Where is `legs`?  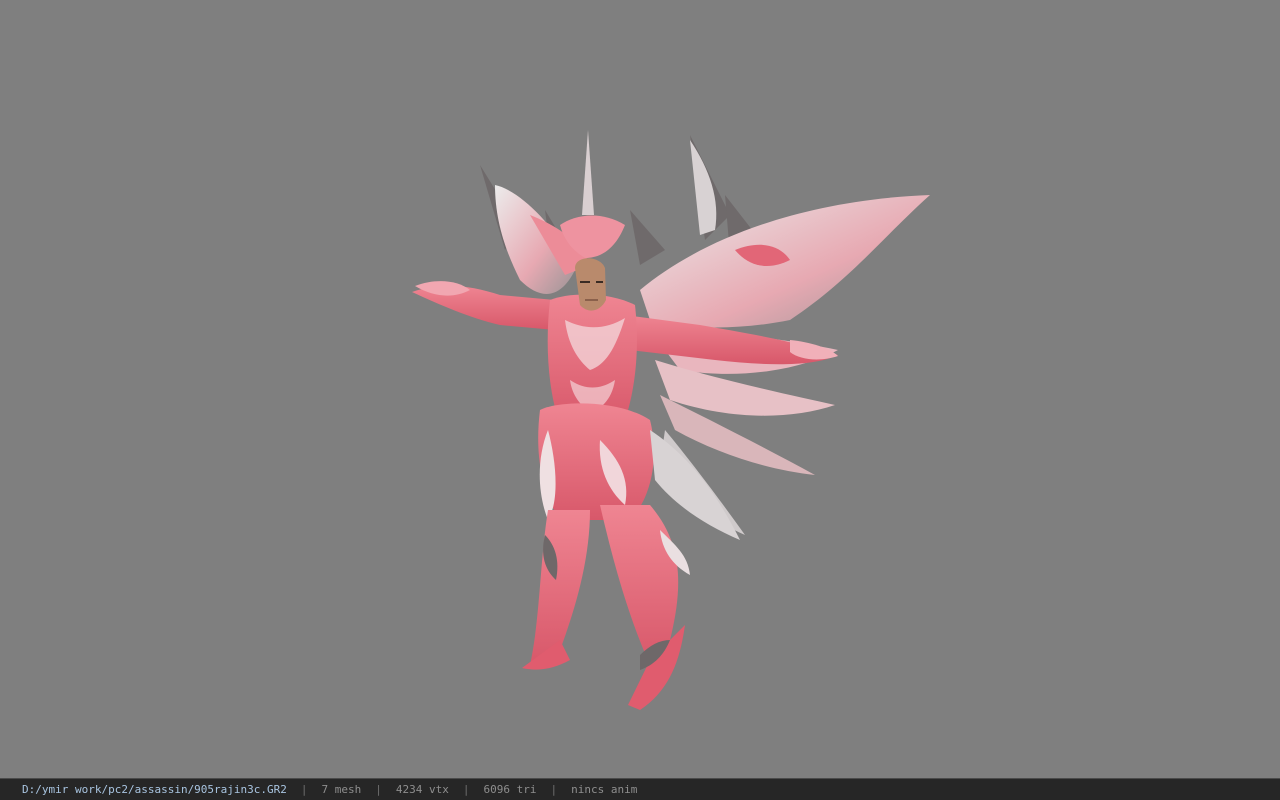 legs is located at coordinates (606, 607).